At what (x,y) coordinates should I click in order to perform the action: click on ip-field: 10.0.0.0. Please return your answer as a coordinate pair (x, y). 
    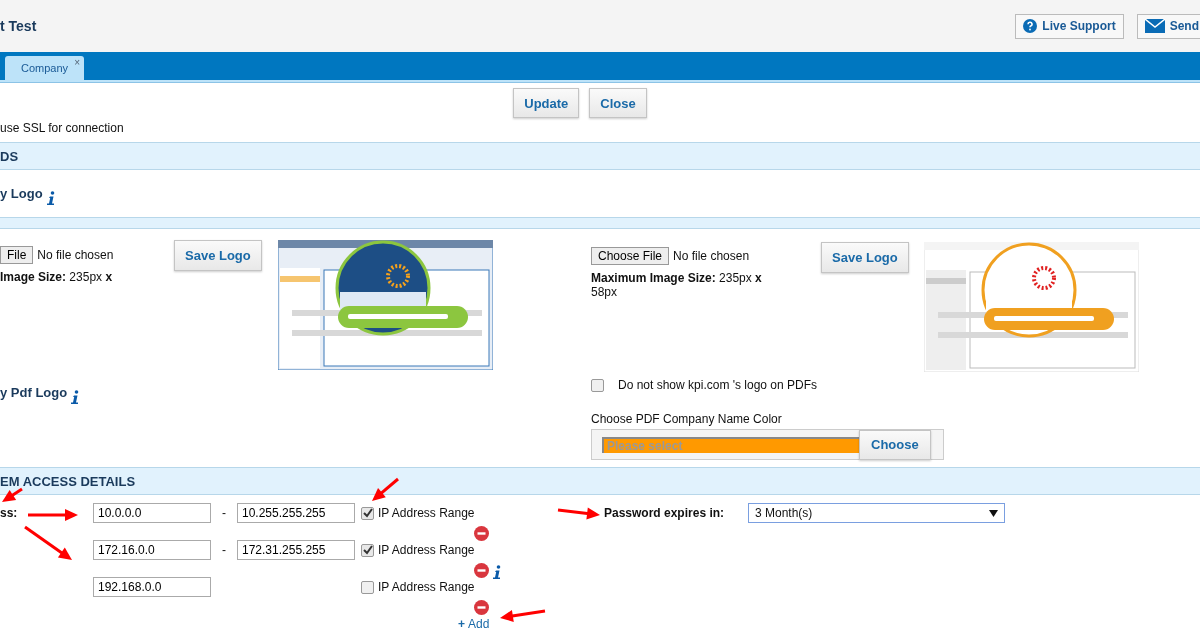
    Looking at the image, I should click on (152, 513).